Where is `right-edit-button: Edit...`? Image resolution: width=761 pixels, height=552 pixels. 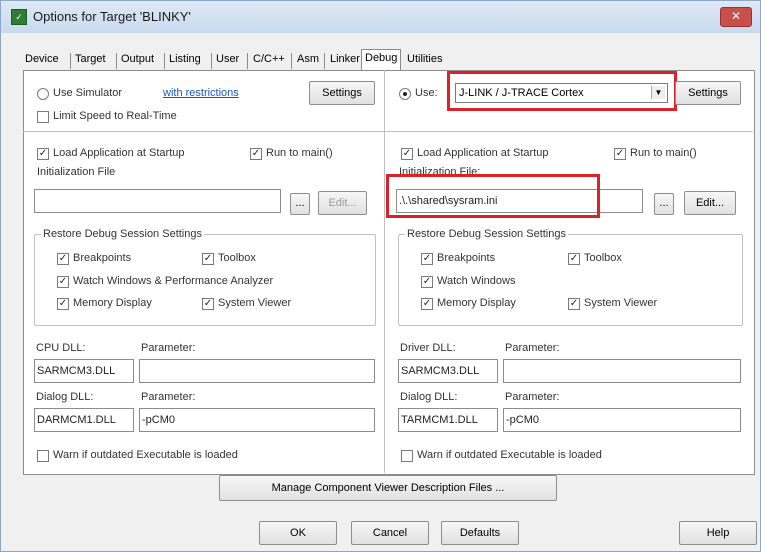 right-edit-button: Edit... is located at coordinates (710, 203).